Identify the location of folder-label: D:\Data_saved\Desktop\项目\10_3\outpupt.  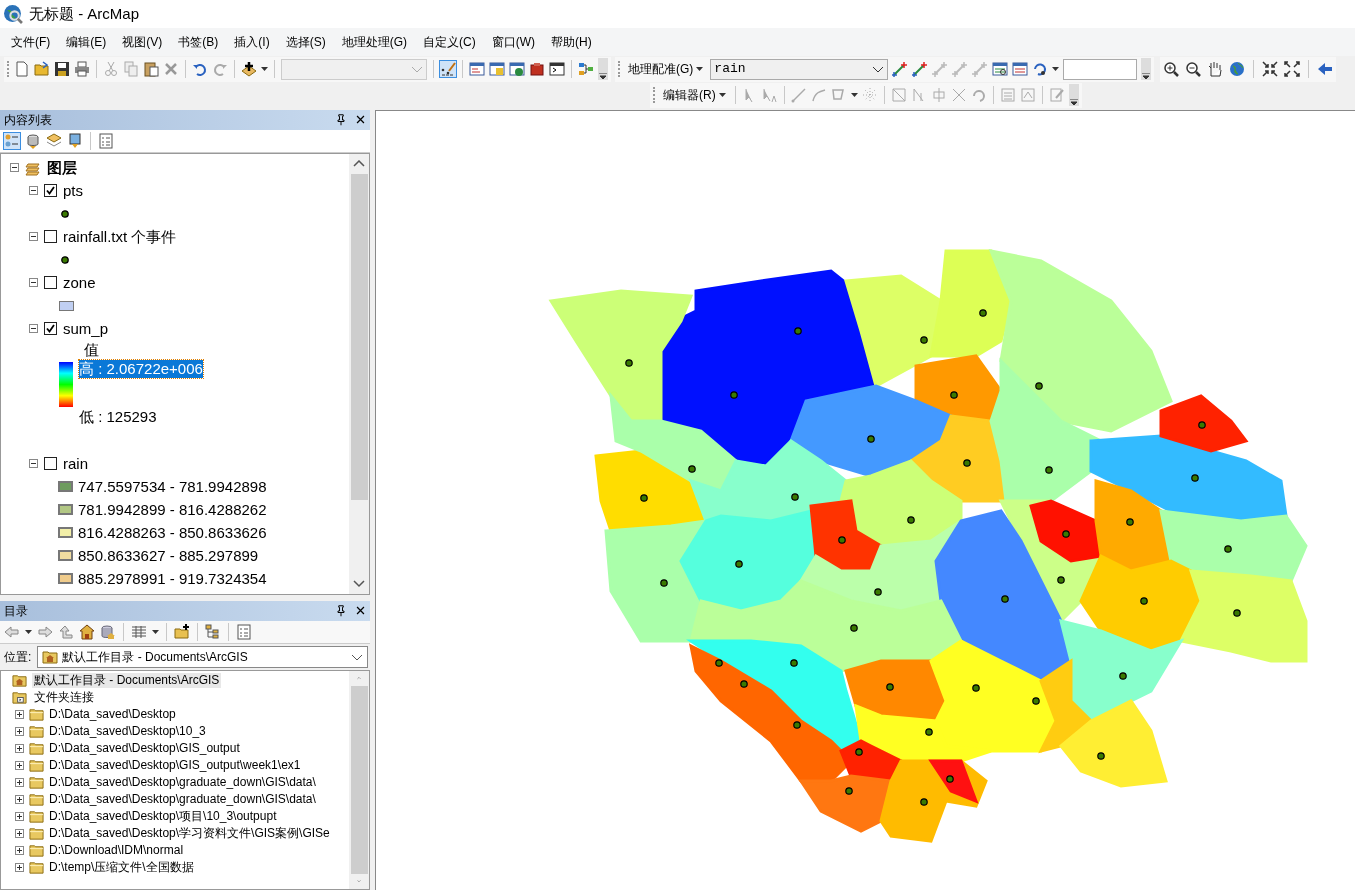
(163, 816).